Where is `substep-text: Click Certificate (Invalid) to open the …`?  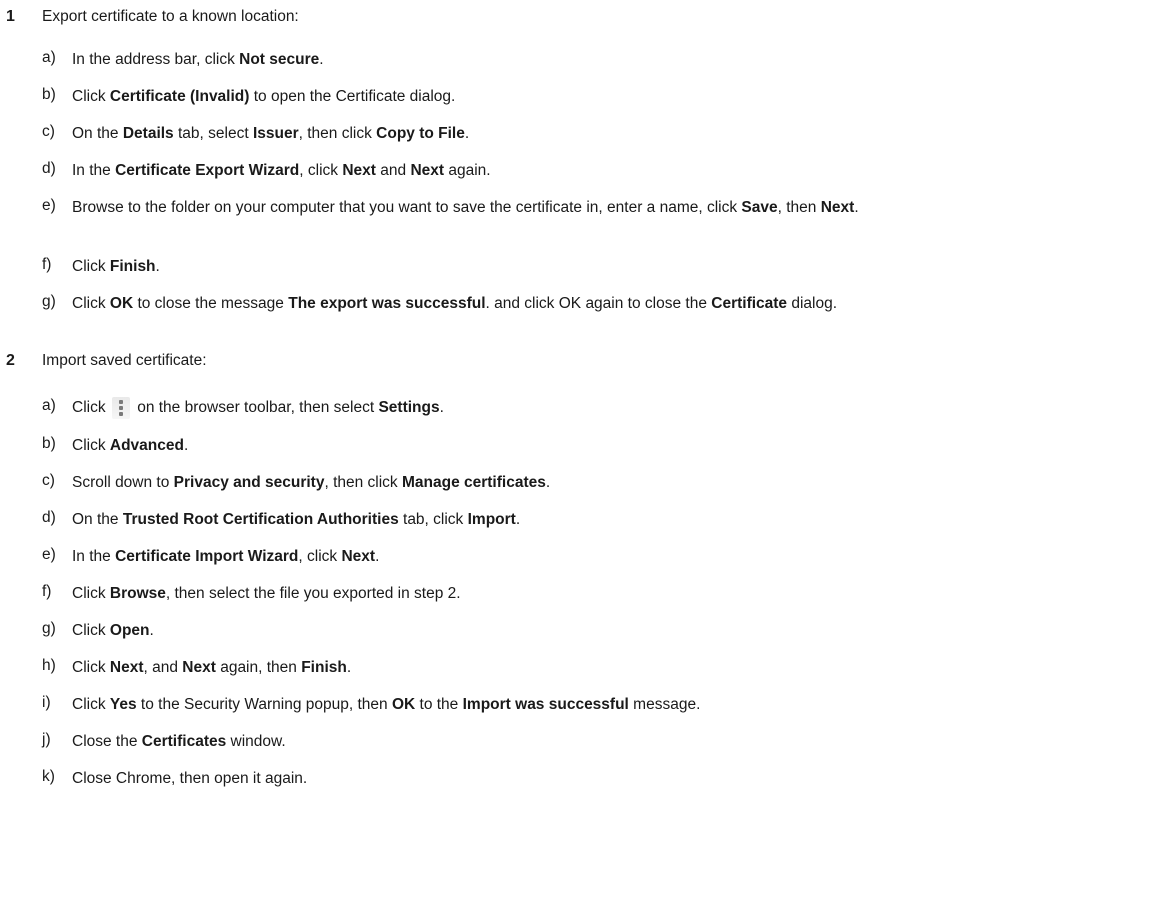
substep-text: Click Certificate (Invalid) to open the … is located at coordinates (609, 97).